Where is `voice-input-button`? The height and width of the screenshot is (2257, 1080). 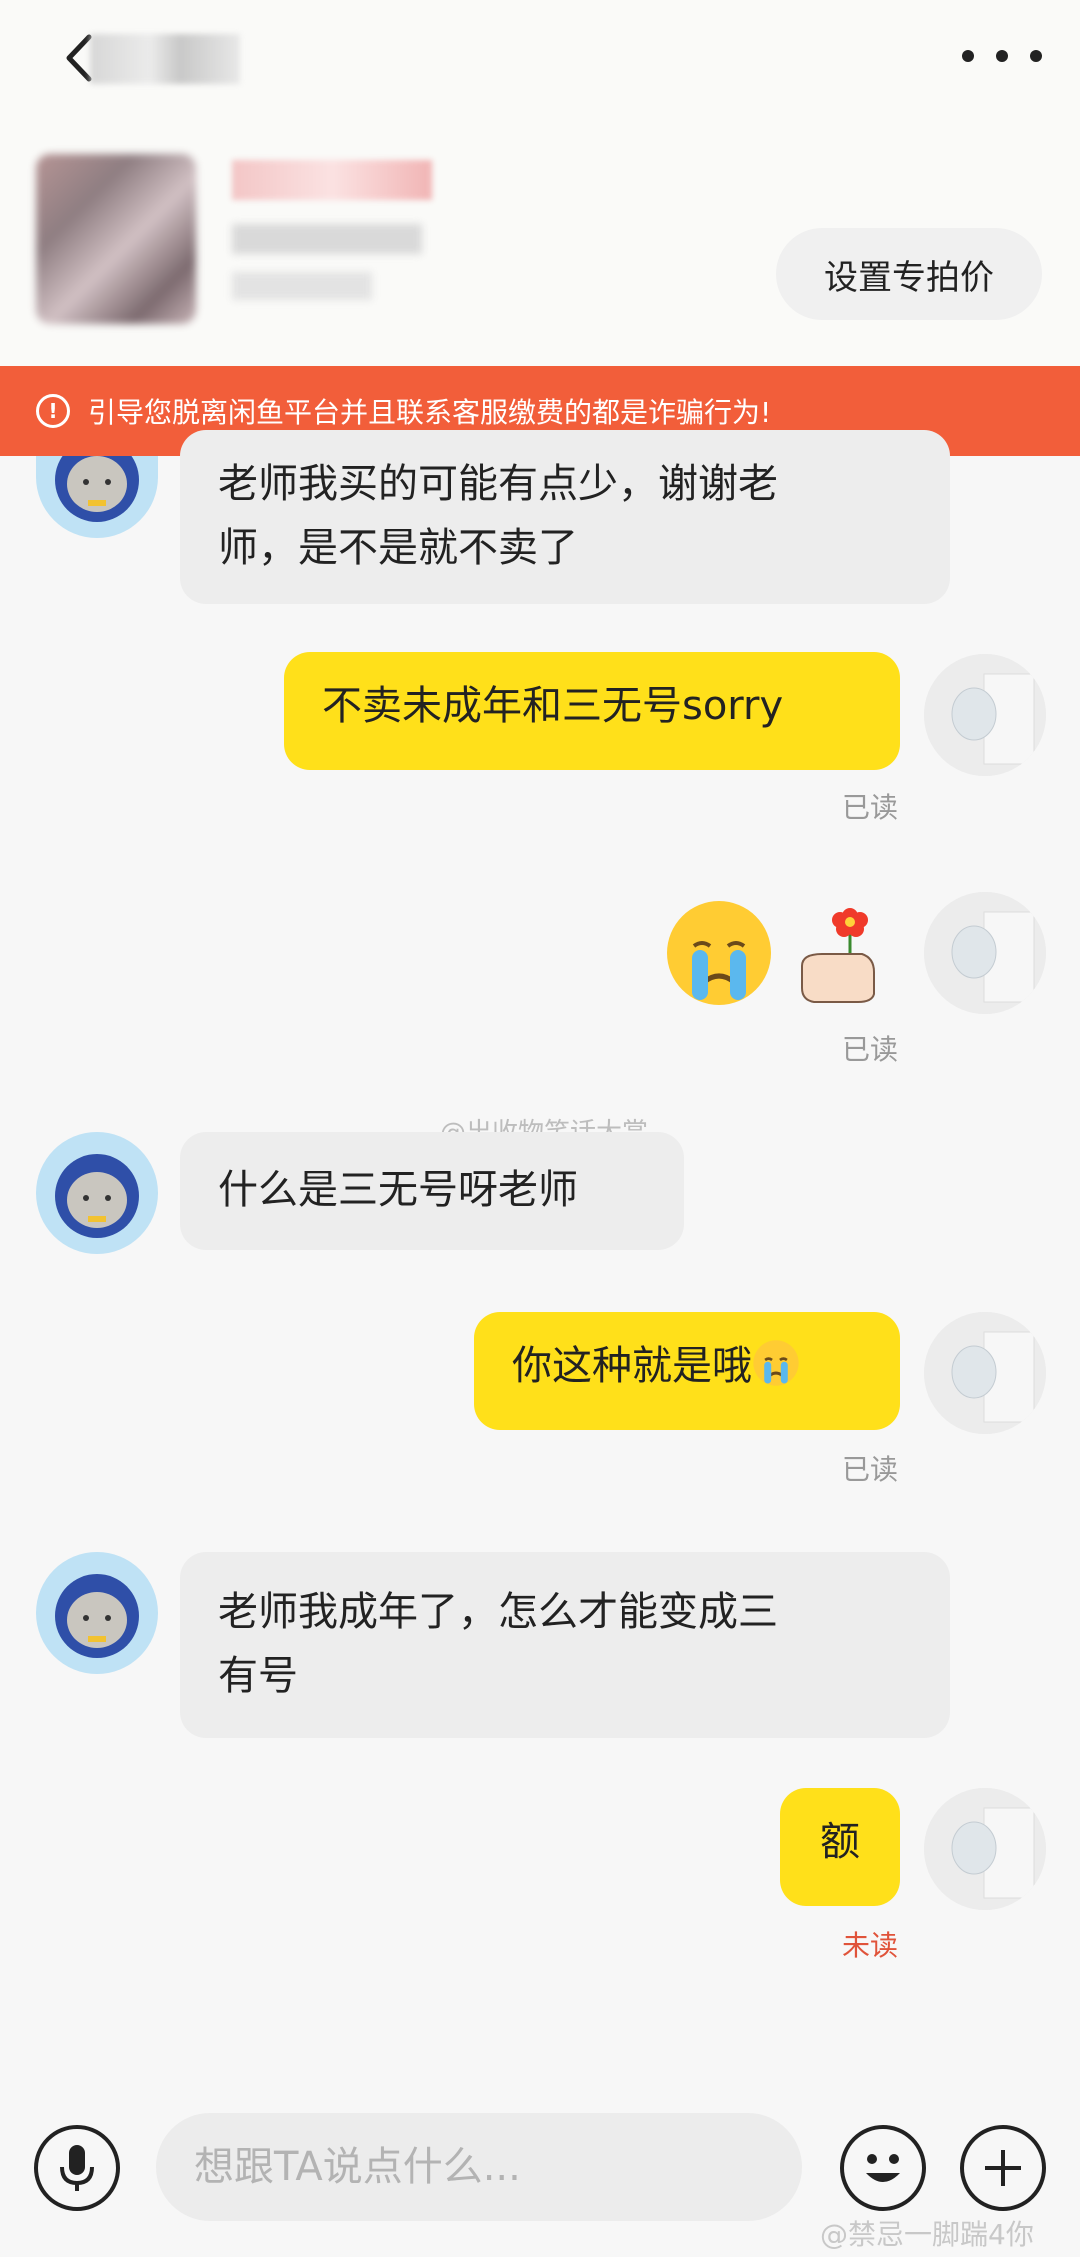 voice-input-button is located at coordinates (77, 2168).